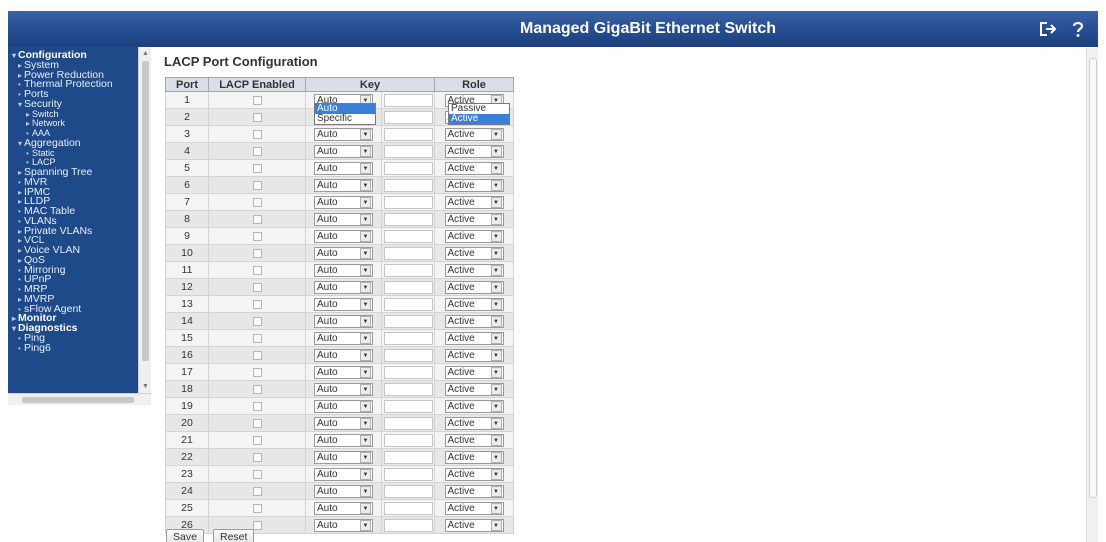 The image size is (1106, 542). What do you see at coordinates (345, 119) in the screenshot?
I see `dropdown-option: Specific` at bounding box center [345, 119].